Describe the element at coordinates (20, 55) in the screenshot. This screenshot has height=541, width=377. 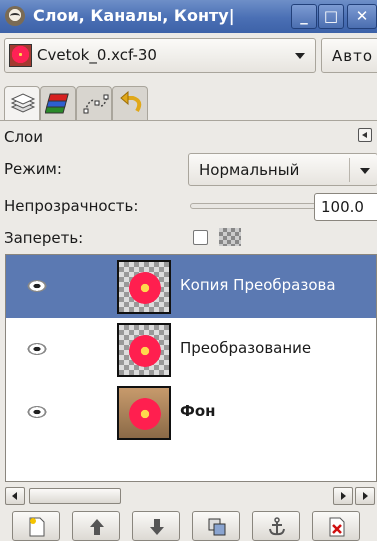
I see `image-thumbnail` at that location.